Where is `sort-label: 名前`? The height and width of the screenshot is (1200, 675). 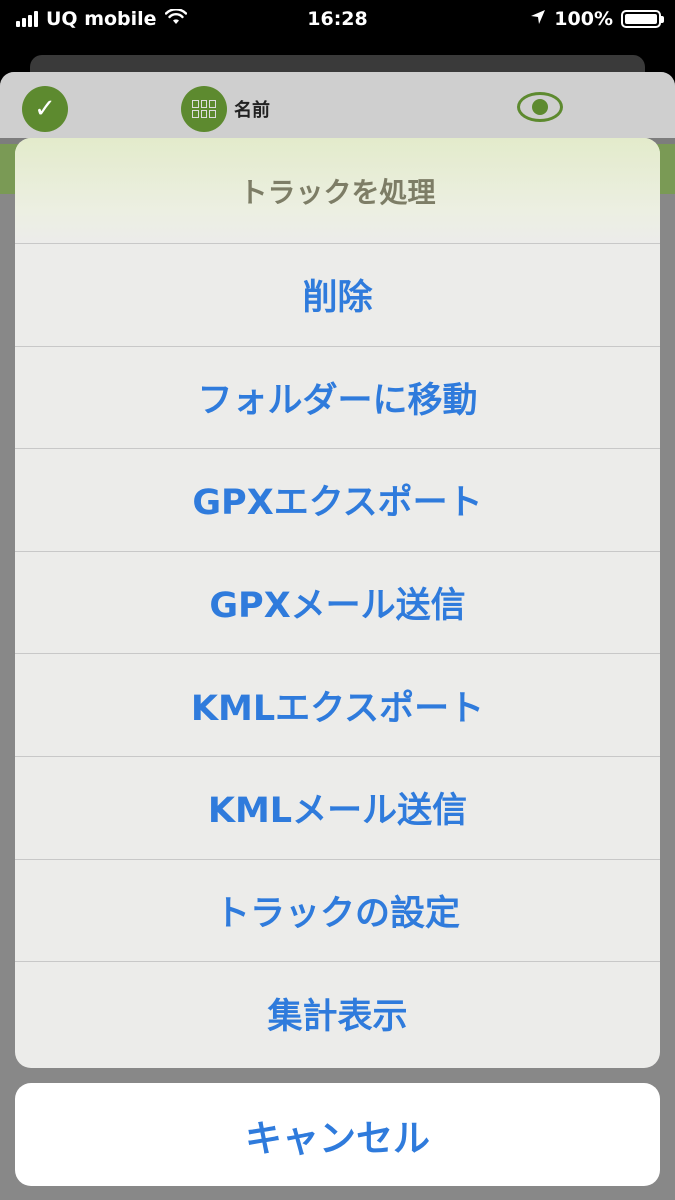 sort-label: 名前 is located at coordinates (252, 109).